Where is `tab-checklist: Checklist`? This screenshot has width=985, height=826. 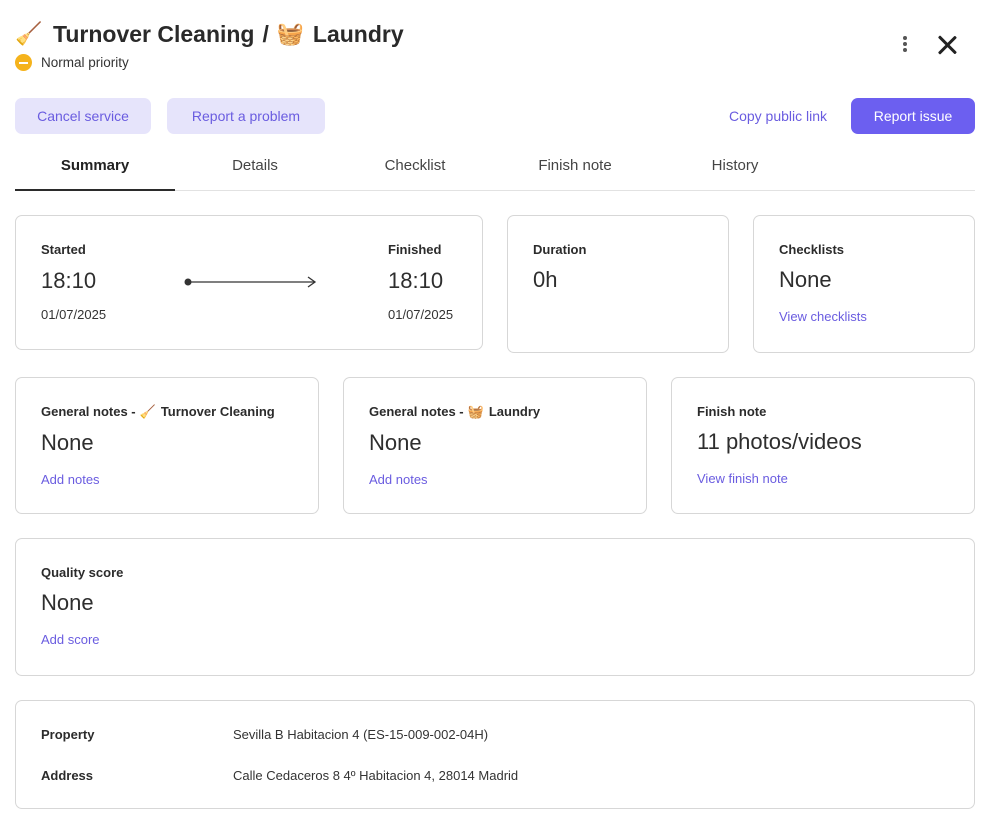
tab-checklist: Checklist is located at coordinates (415, 165).